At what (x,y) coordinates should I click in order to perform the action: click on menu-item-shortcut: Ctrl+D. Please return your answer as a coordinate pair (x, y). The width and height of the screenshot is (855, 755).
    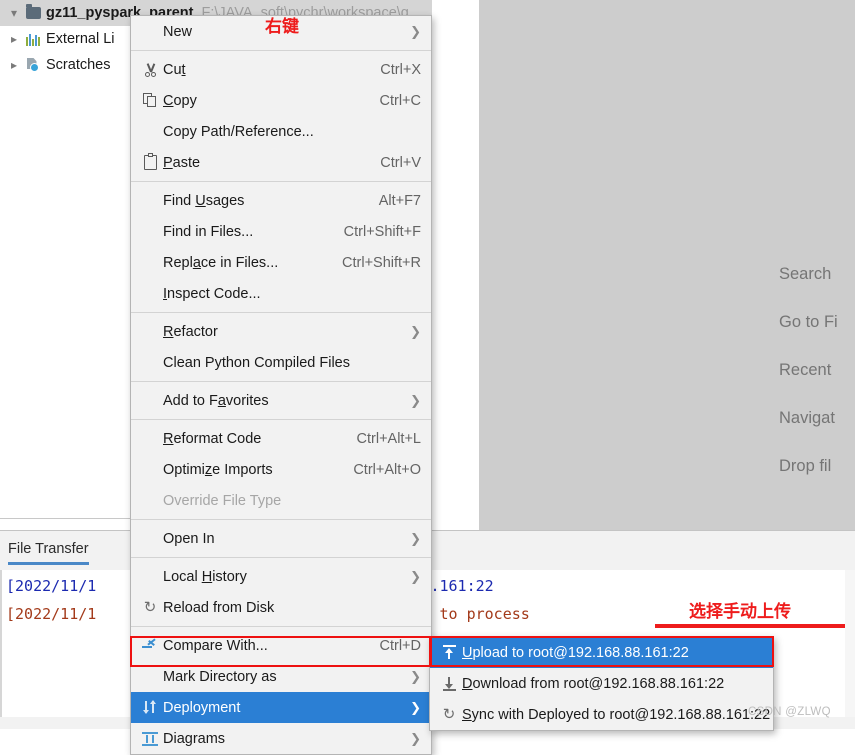
    Looking at the image, I should click on (400, 645).